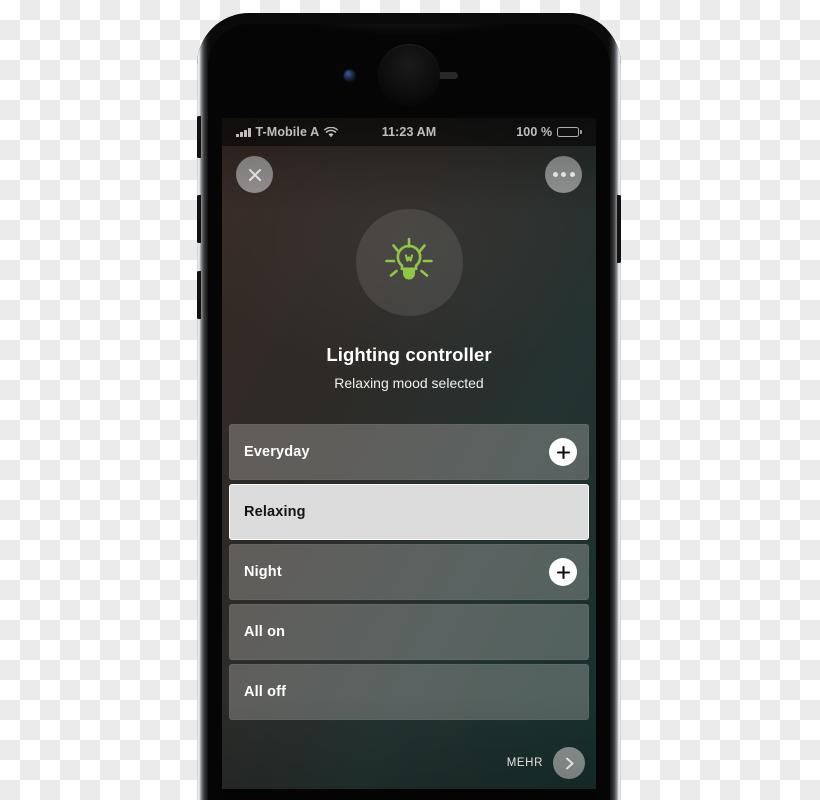 The width and height of the screenshot is (820, 800). What do you see at coordinates (331, 132) in the screenshot?
I see `wifi-icon` at bounding box center [331, 132].